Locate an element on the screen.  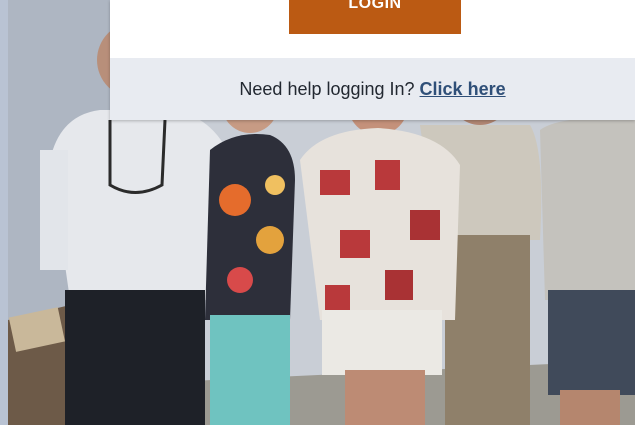
photo-person1-pants is located at coordinates (135, 357).